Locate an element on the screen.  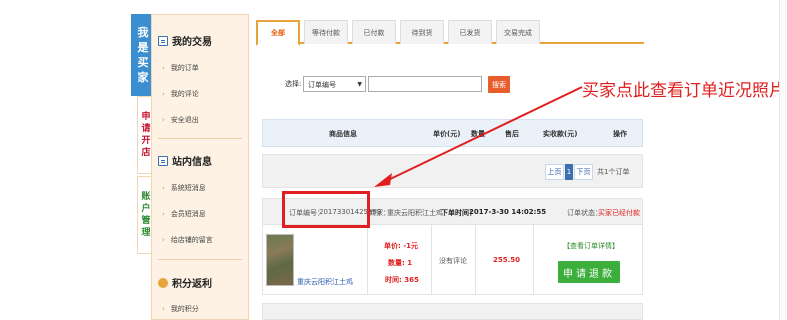
tab-account-char: 账 is located at coordinates (146, 197).